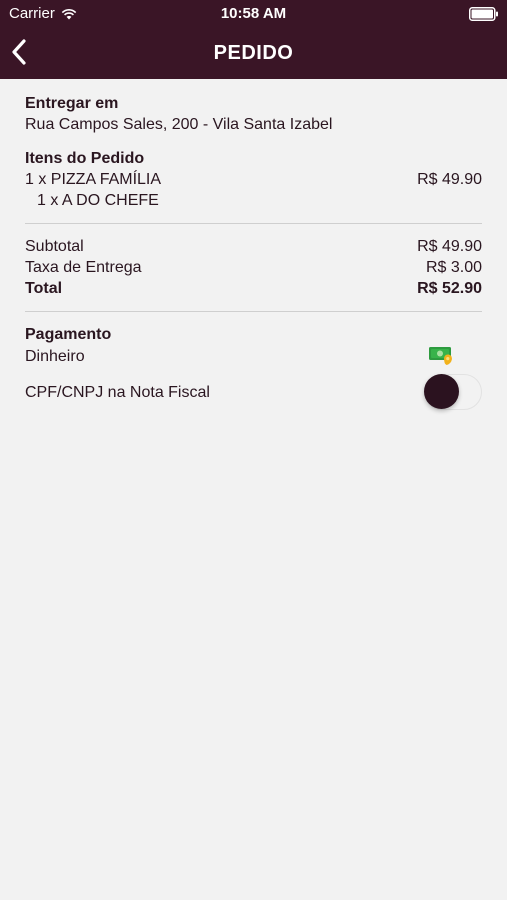  I want to click on order-item-price: R$ 49.90, so click(449, 179).